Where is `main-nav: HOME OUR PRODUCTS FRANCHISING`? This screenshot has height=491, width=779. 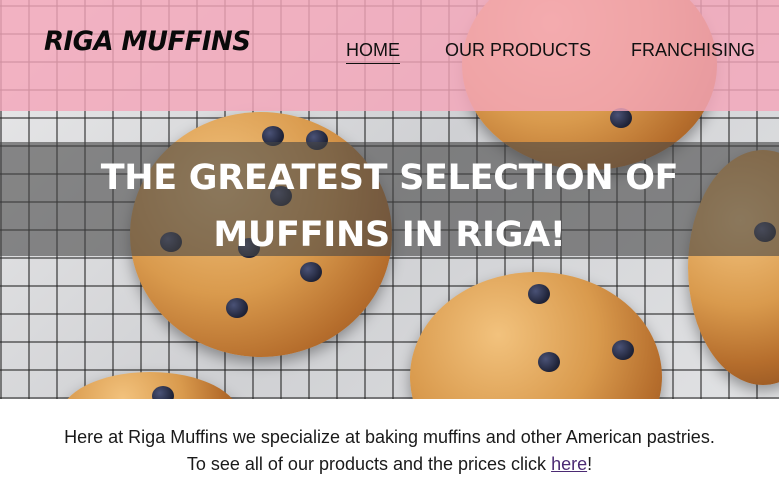
main-nav: HOME OUR PRODUCTS FRANCHISING is located at coordinates (389, 53).